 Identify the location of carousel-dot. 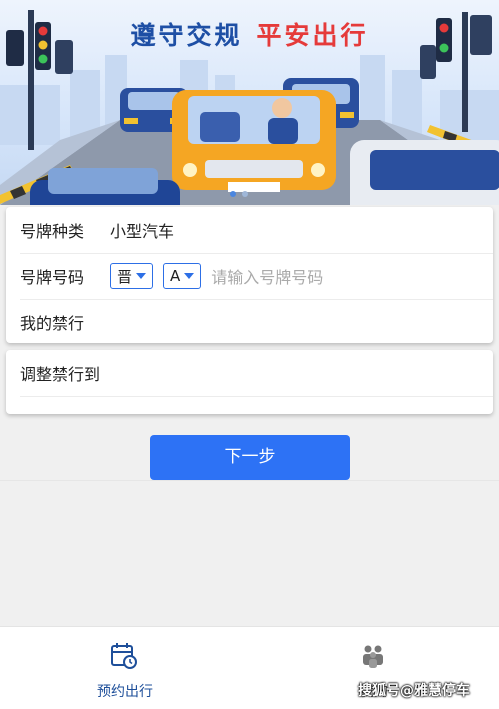
(245, 194).